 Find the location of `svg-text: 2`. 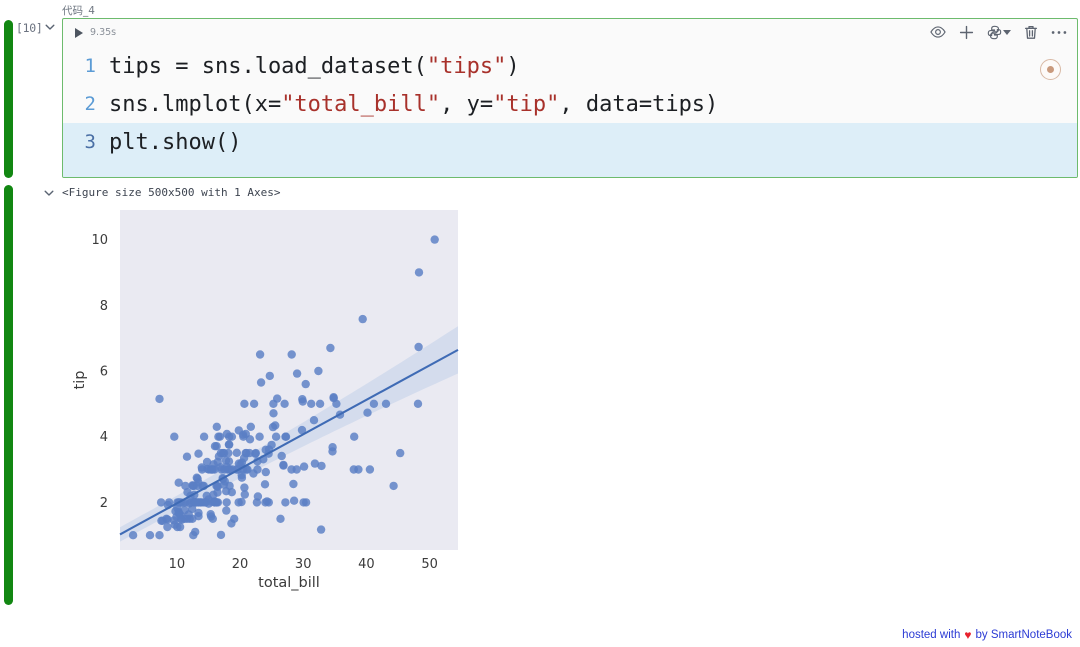

svg-text: 2 is located at coordinates (104, 503).